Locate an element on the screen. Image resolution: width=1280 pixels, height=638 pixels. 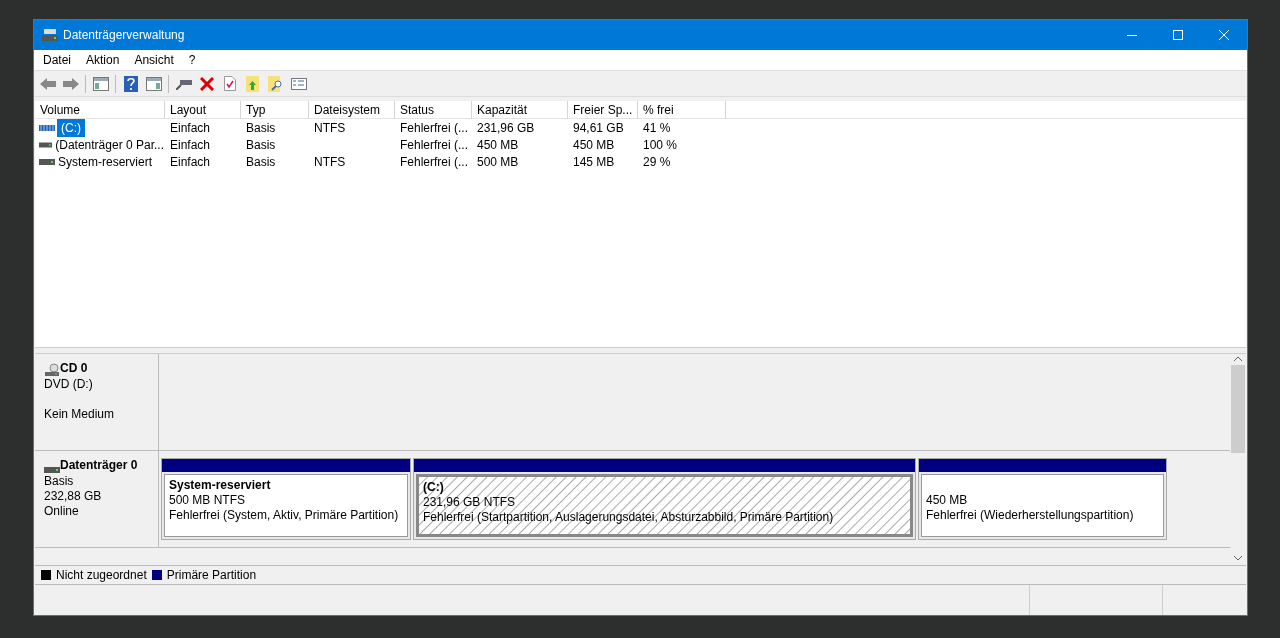
folder-search-icon is located at coordinates (275, 83).